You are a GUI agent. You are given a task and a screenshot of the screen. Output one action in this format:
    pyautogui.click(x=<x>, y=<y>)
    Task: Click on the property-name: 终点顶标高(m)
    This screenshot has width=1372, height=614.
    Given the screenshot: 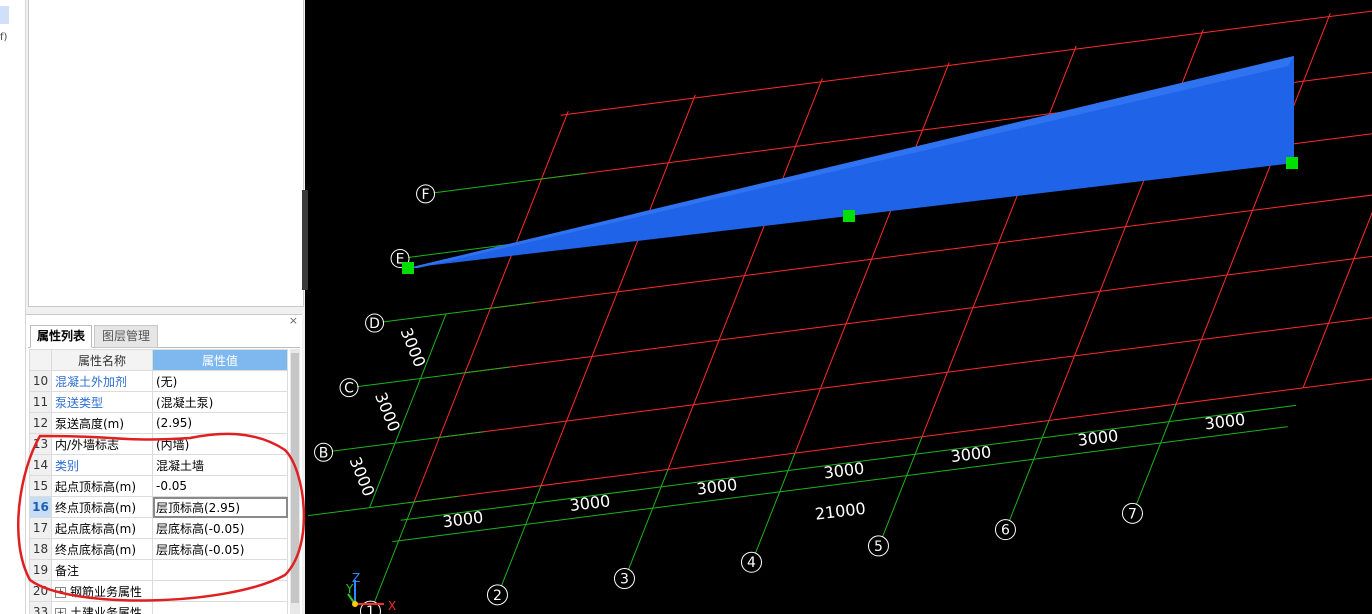 What is the action you would take?
    pyautogui.click(x=102, y=507)
    